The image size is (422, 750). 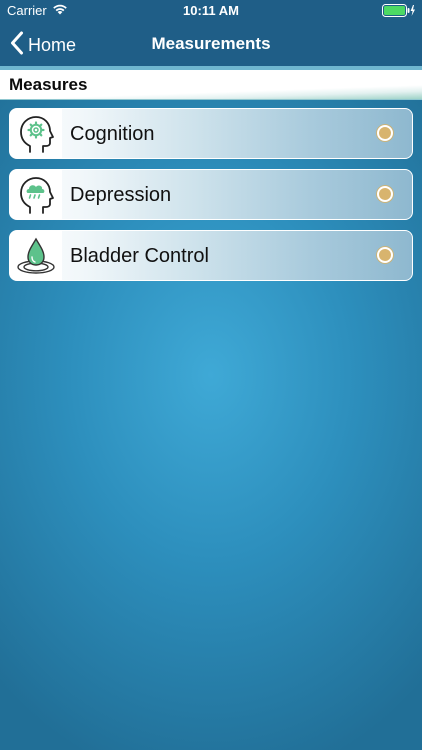 I want to click on measure-item-cognition: Cognition, so click(x=211, y=133).